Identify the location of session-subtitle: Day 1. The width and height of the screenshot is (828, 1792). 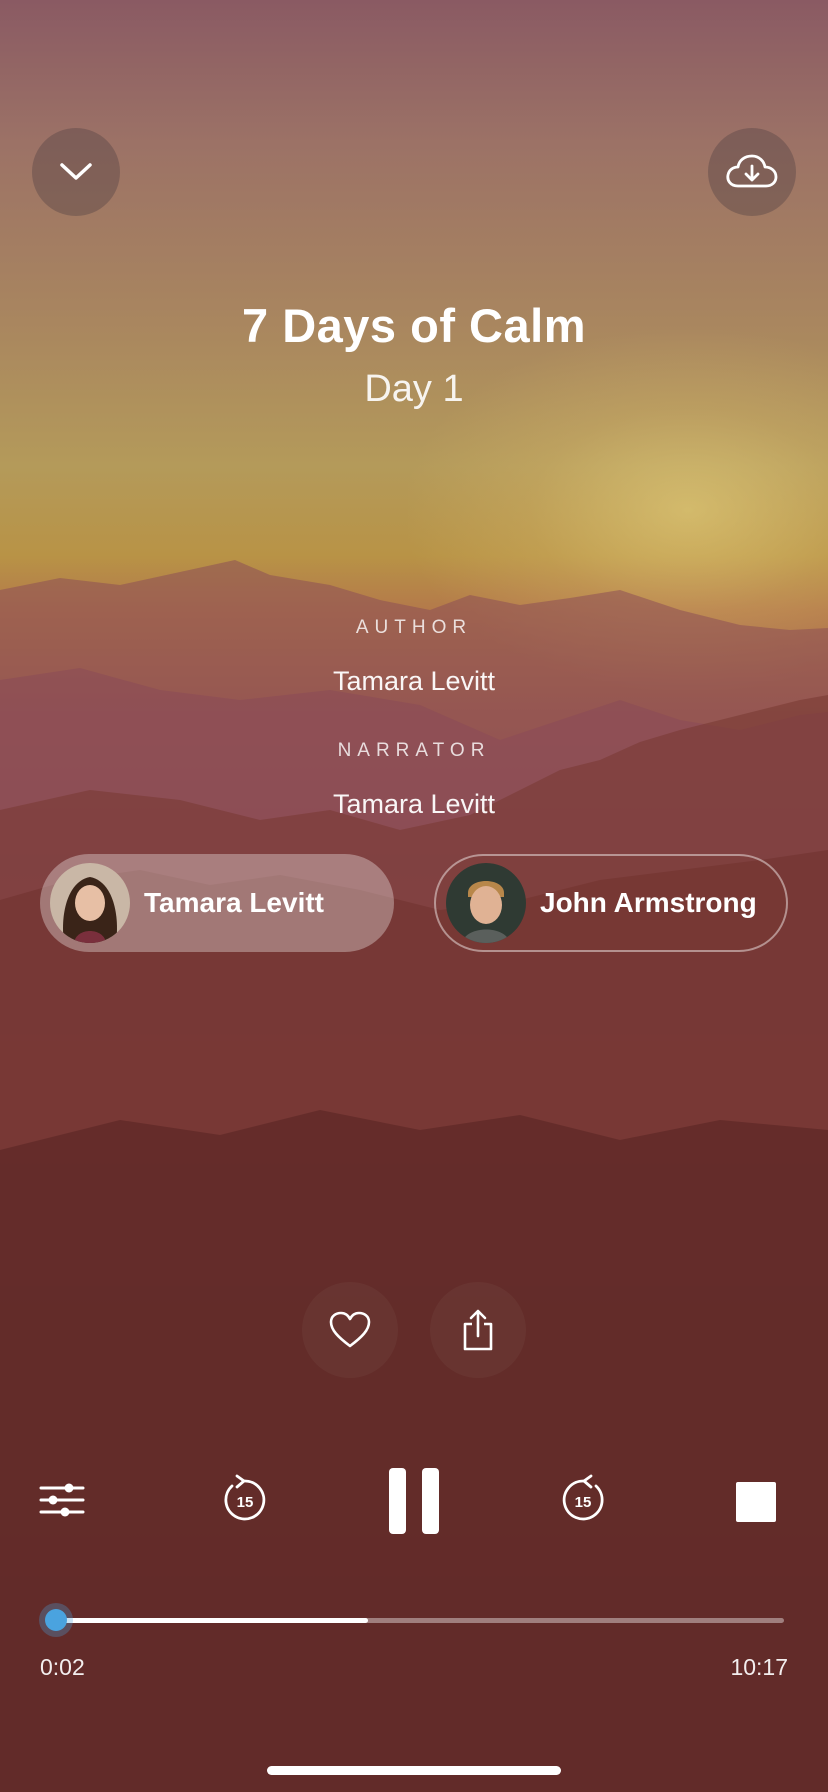
(414, 389).